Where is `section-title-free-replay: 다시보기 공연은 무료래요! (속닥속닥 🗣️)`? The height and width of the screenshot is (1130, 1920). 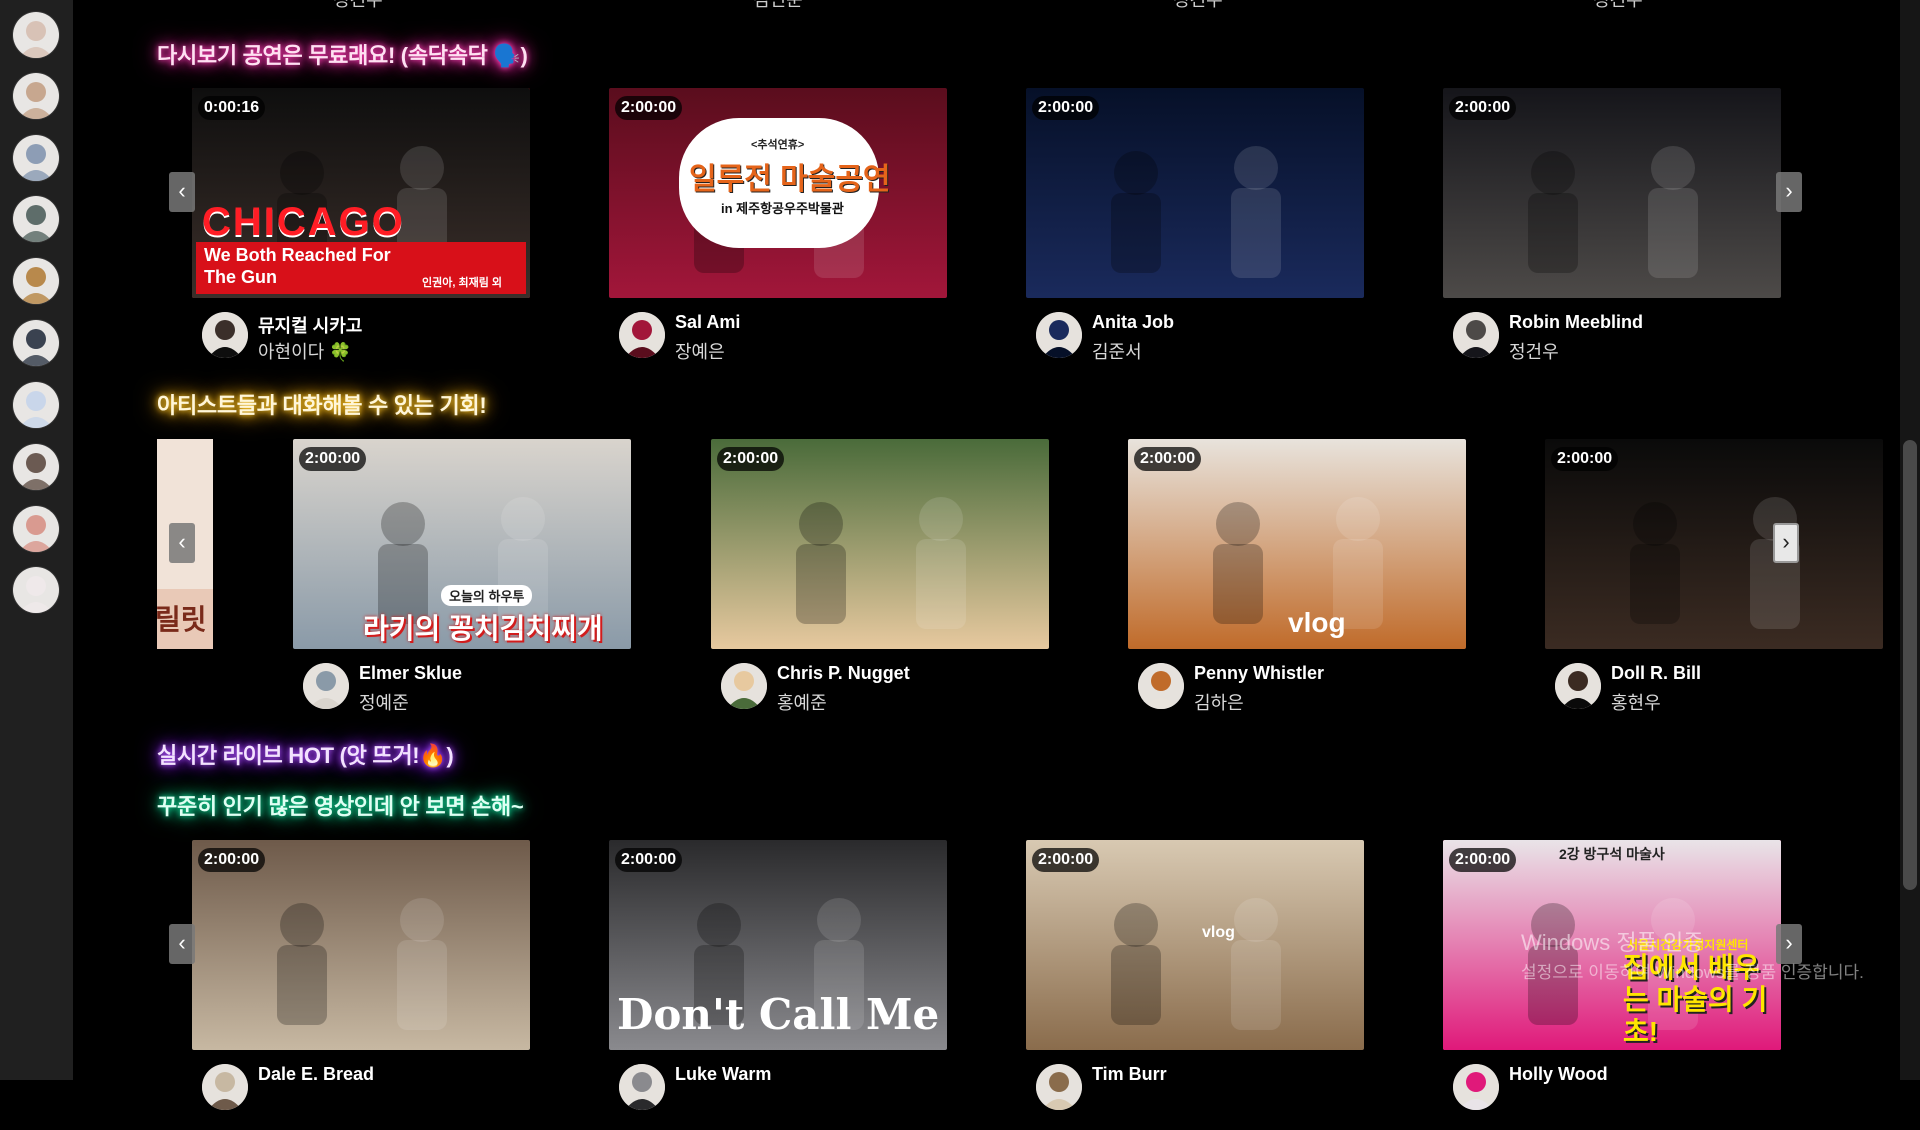 section-title-free-replay: 다시보기 공연은 무료래요! (속닥속닥 🗣️) is located at coordinates (342, 55).